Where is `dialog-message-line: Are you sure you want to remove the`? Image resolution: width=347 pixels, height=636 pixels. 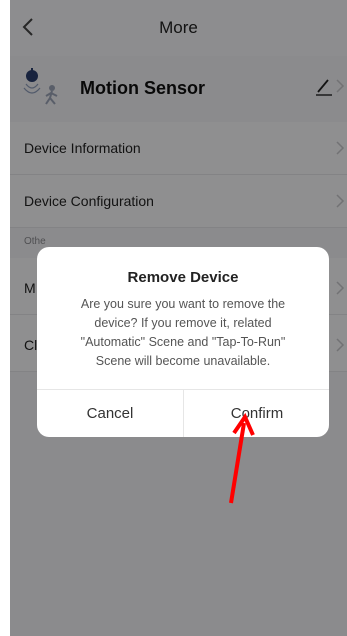
dialog-message-line: Are you sure you want to remove the is located at coordinates (183, 304).